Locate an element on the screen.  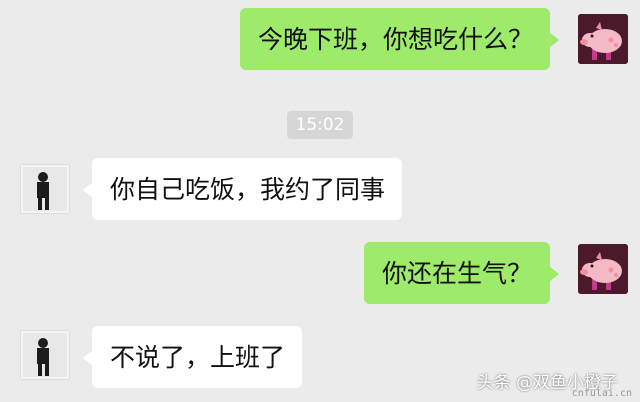
timestamp: 15:02 is located at coordinates (320, 125).